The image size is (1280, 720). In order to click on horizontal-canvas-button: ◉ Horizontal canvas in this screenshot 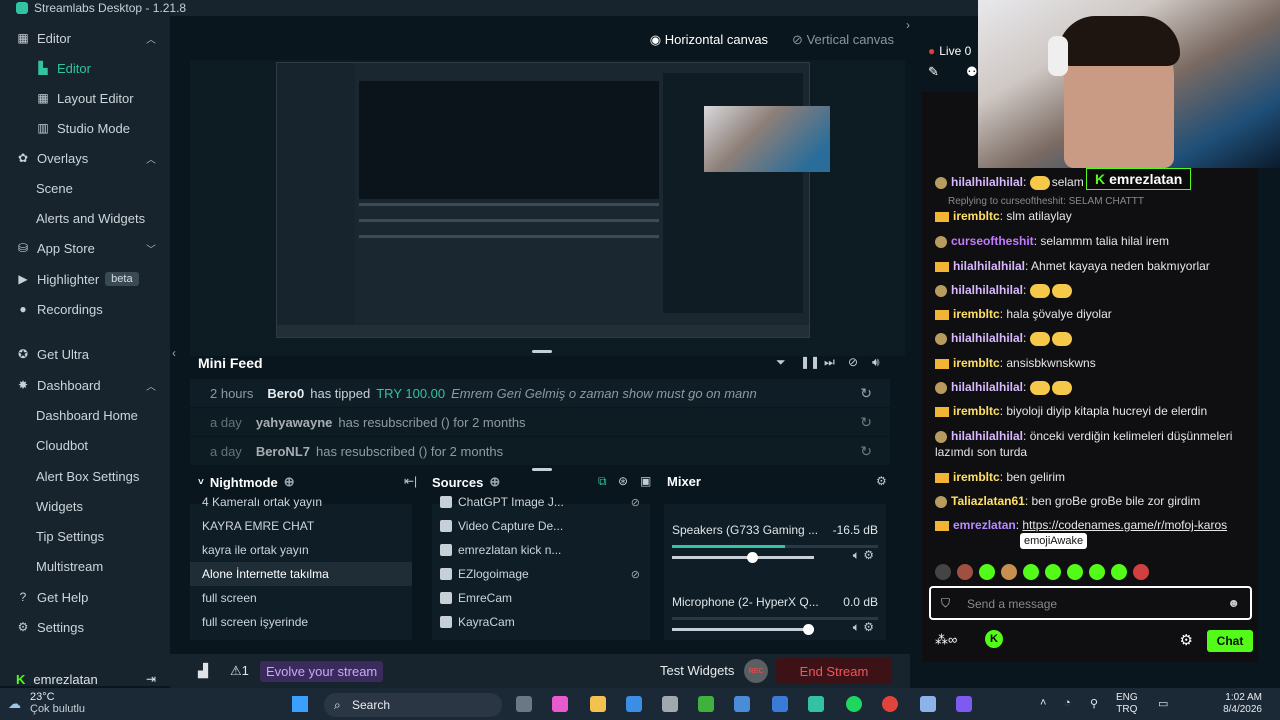, I will do `click(709, 40)`.